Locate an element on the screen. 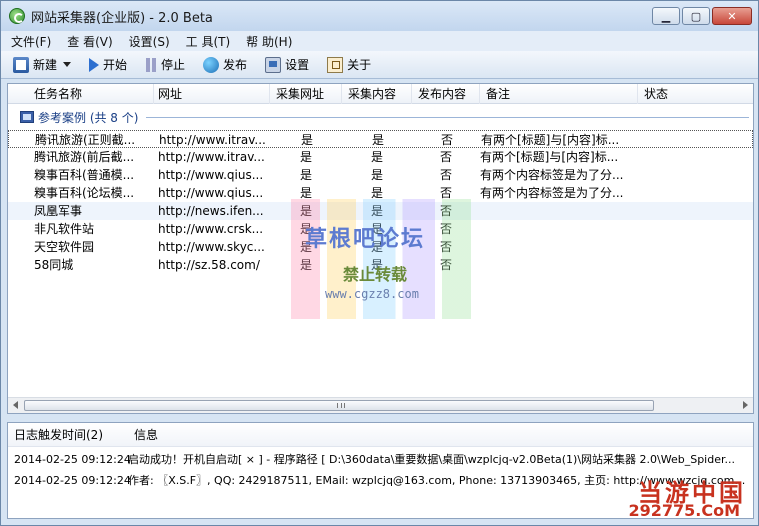 The image size is (759, 526). menu-settings: 设置(S) is located at coordinates (147, 41).